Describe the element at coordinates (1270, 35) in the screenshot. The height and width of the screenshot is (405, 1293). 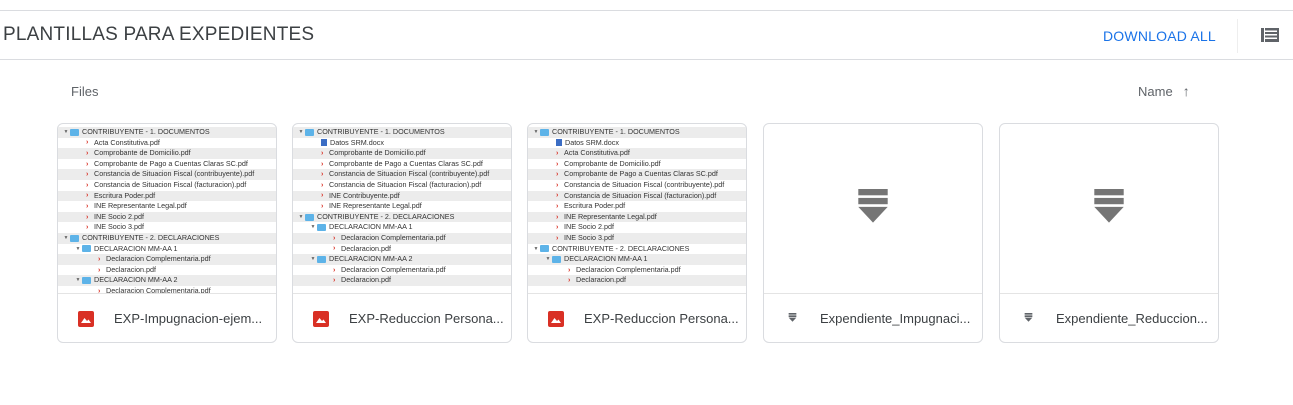
I see `list-view-icon` at that location.